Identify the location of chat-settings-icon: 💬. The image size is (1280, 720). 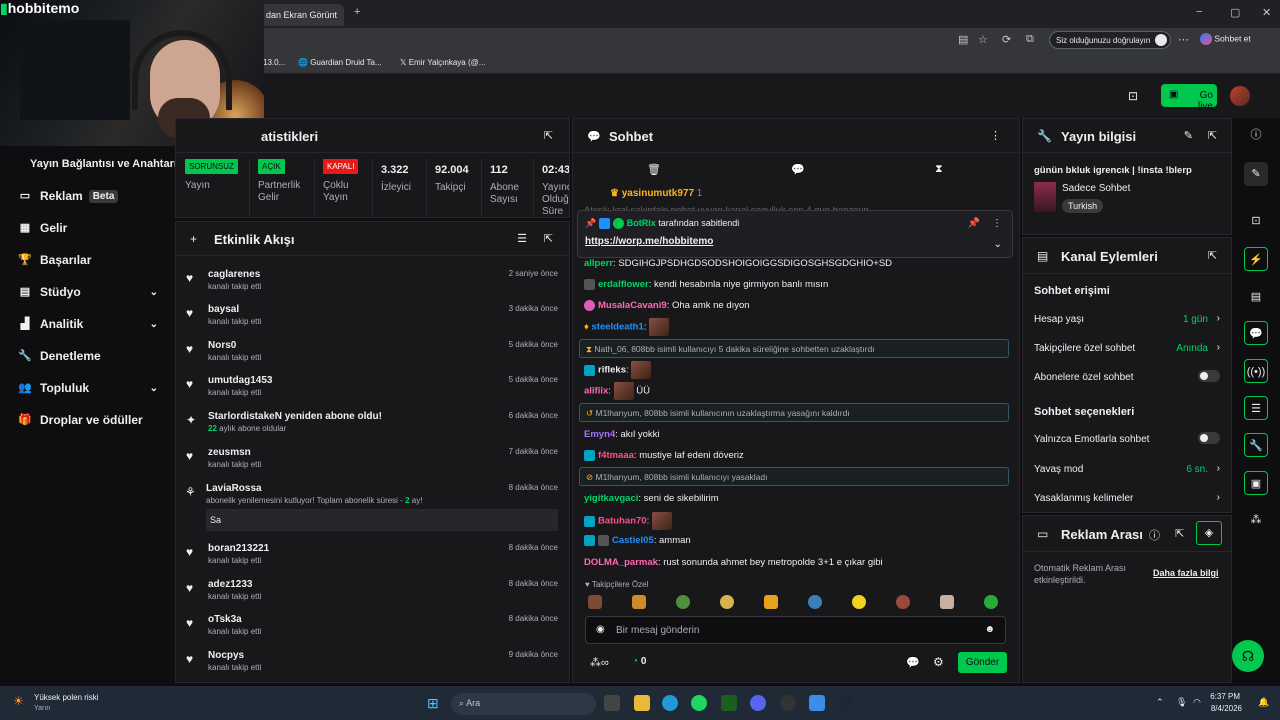
(798, 169).